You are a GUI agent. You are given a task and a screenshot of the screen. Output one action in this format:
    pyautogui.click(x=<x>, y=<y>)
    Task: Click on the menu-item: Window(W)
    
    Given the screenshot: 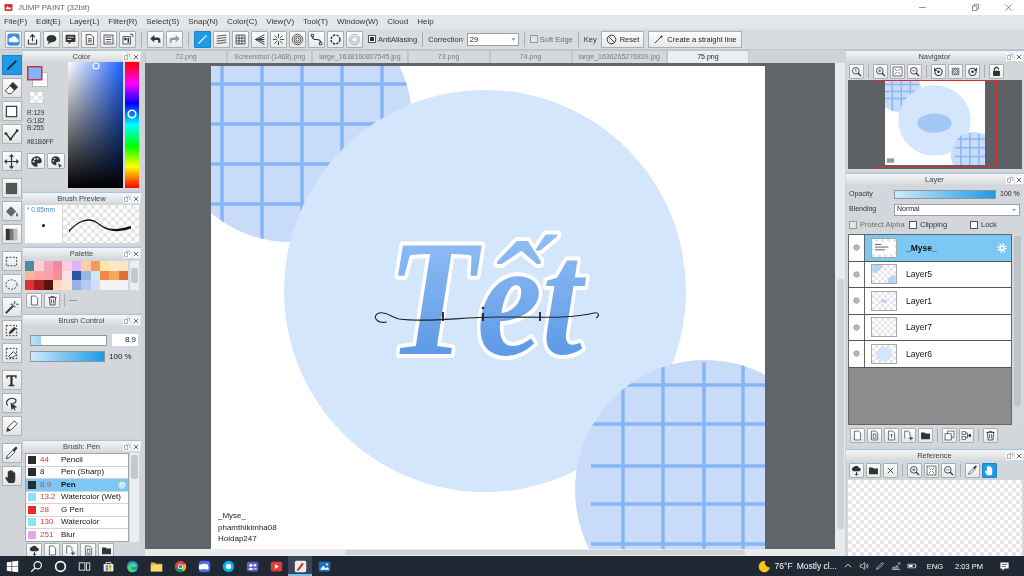 What is the action you would take?
    pyautogui.click(x=357, y=22)
    